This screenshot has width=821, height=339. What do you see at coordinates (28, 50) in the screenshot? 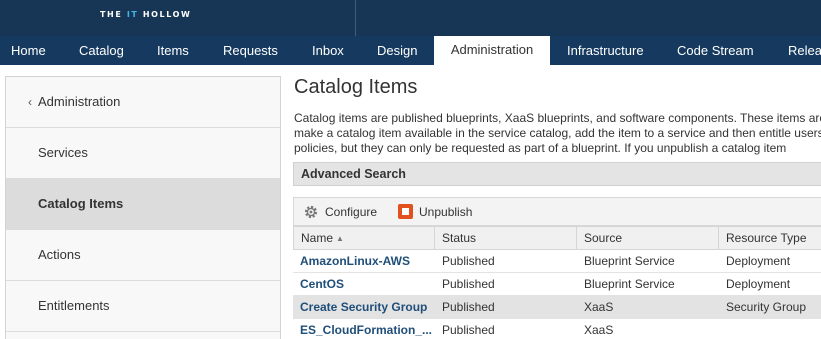
I see `tab-home: Home` at bounding box center [28, 50].